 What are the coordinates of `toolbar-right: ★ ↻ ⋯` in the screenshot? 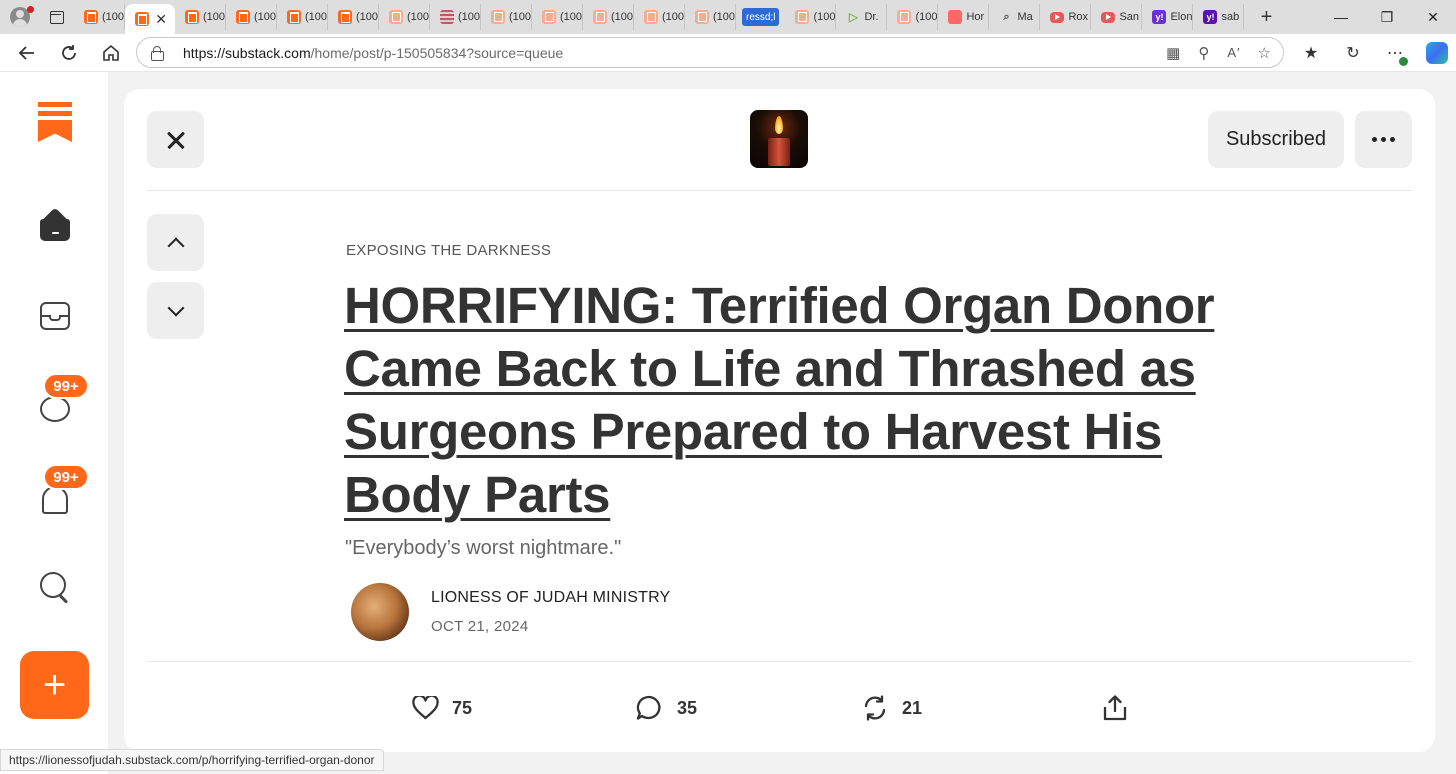 It's located at (1373, 53).